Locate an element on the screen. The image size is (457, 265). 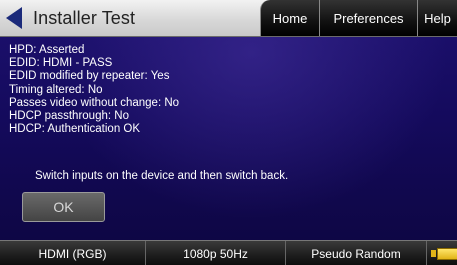
tab-home: Home is located at coordinates (289, 18).